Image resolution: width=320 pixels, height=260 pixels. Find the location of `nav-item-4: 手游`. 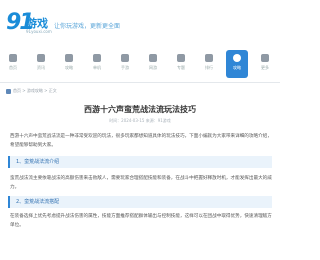

nav-item-4: 手游 is located at coordinates (125, 64).